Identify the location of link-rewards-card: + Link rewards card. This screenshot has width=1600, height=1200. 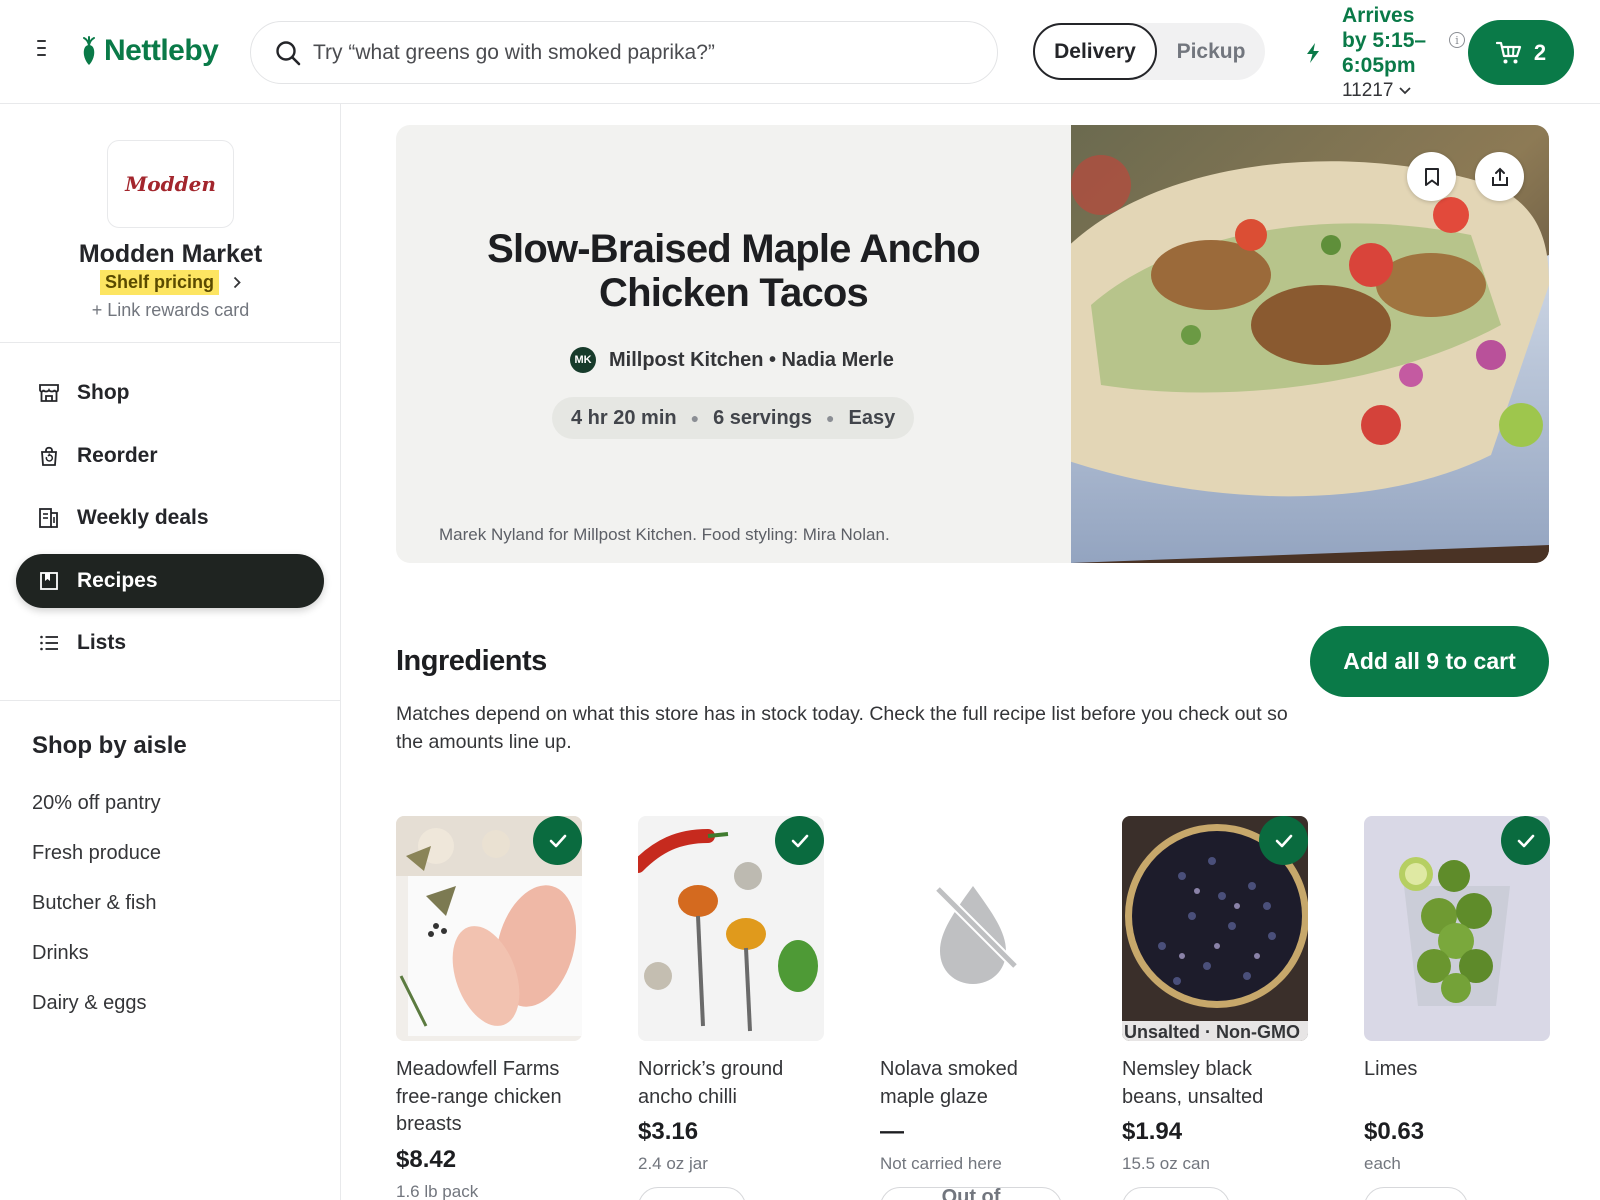
(170, 310).